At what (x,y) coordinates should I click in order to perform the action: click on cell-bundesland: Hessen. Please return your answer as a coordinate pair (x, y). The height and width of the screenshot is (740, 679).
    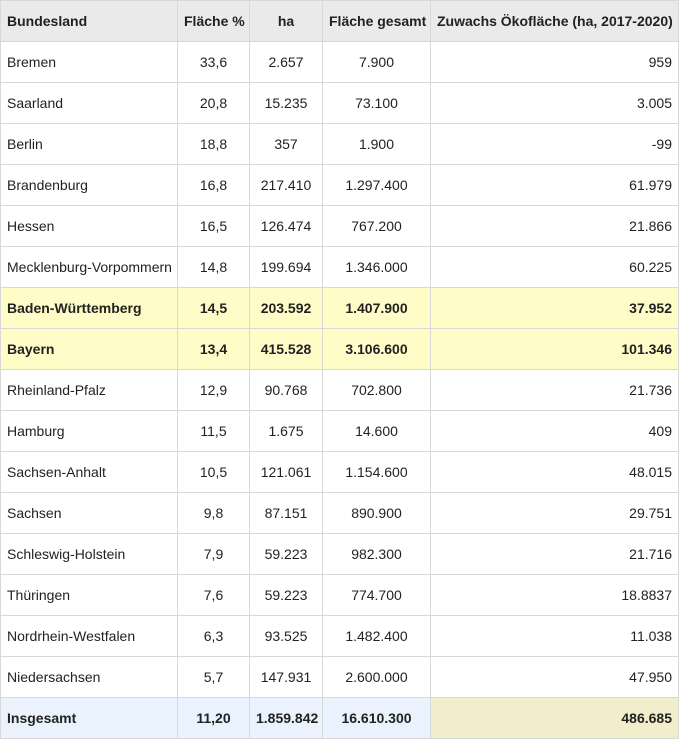
    Looking at the image, I should click on (89, 226).